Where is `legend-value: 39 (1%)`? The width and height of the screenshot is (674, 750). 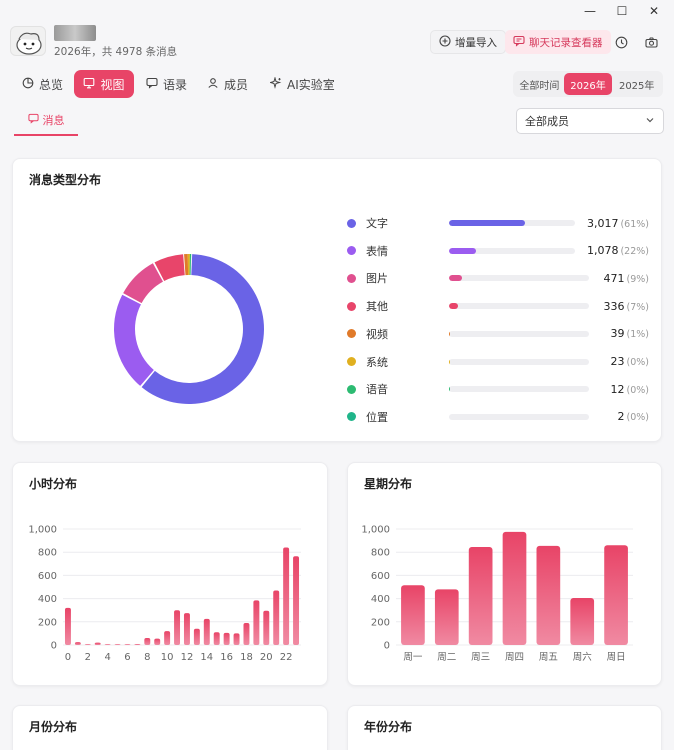 legend-value: 39 (1%) is located at coordinates (630, 333).